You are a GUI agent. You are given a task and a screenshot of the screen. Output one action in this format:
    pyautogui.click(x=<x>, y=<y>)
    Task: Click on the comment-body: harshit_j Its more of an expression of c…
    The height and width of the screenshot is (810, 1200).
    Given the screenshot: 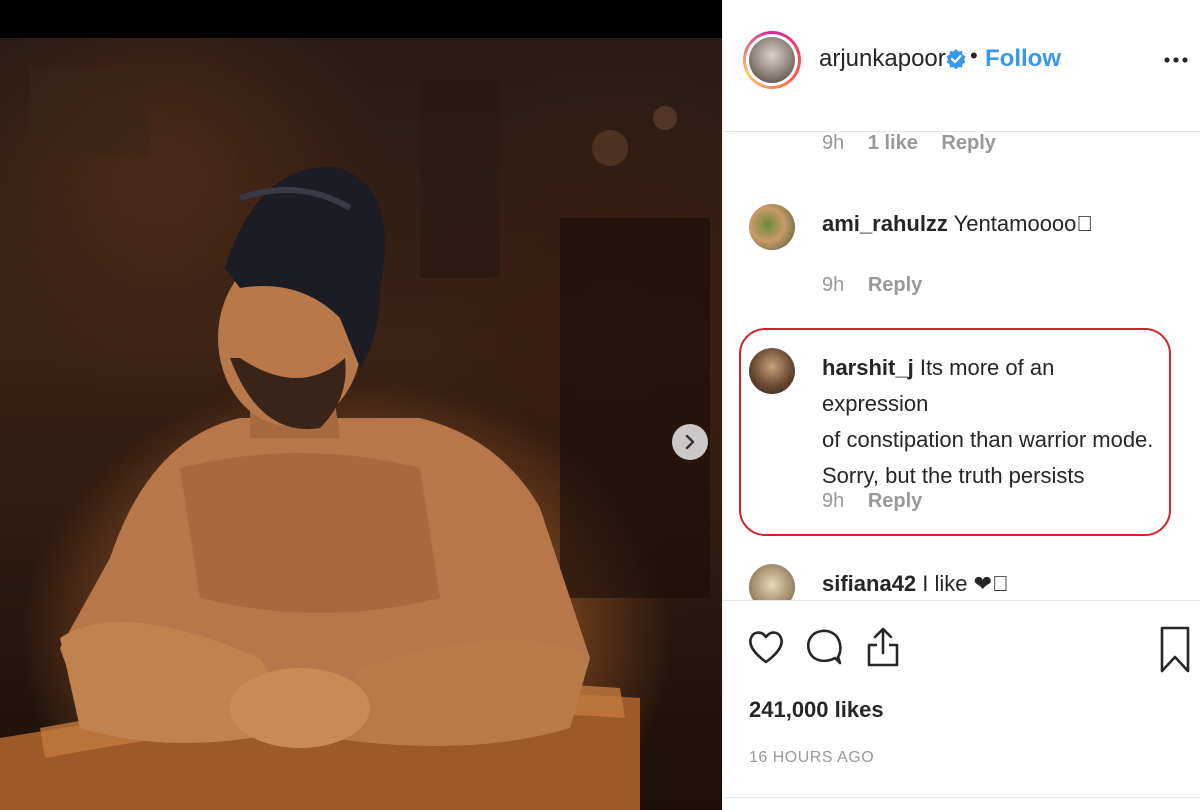 What is the action you would take?
    pyautogui.click(x=992, y=422)
    